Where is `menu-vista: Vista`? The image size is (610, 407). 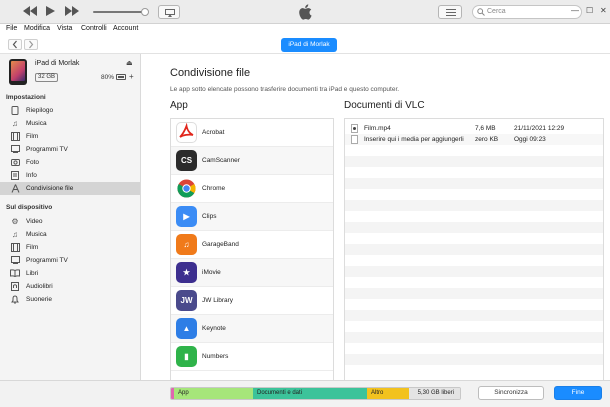 menu-vista: Vista is located at coordinates (64, 28).